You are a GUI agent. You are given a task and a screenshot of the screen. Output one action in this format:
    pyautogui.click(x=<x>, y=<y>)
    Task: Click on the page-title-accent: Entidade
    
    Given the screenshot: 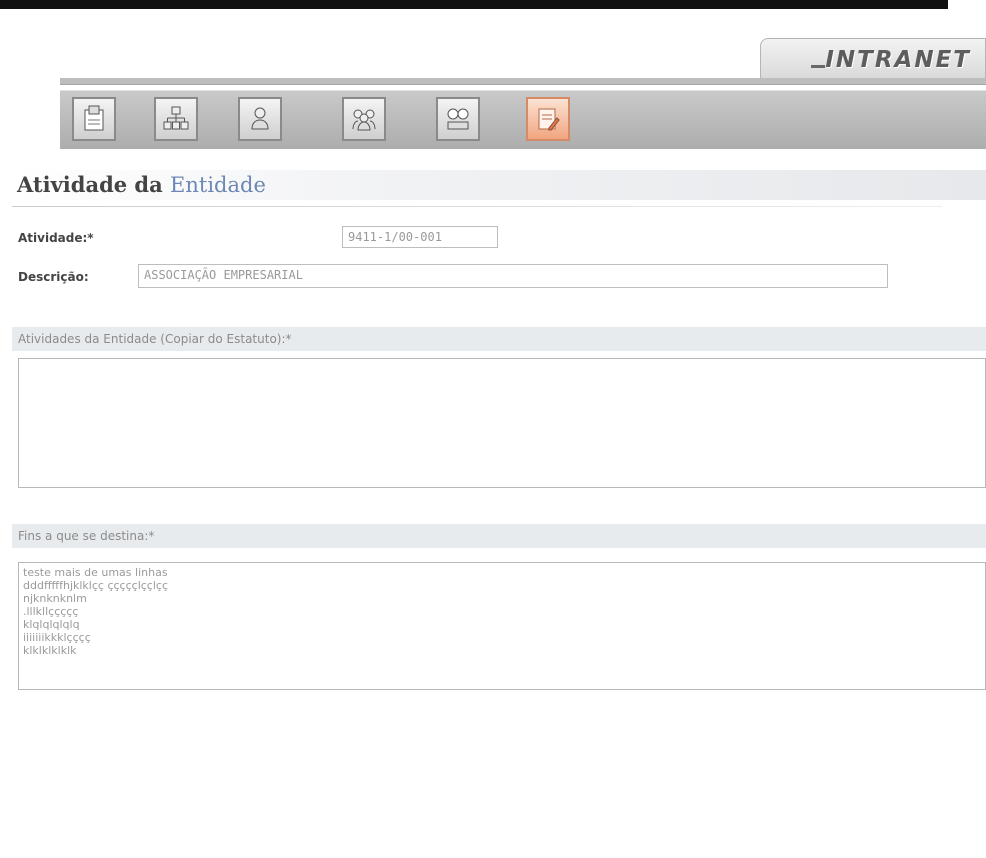 What is the action you would take?
    pyautogui.click(x=218, y=185)
    